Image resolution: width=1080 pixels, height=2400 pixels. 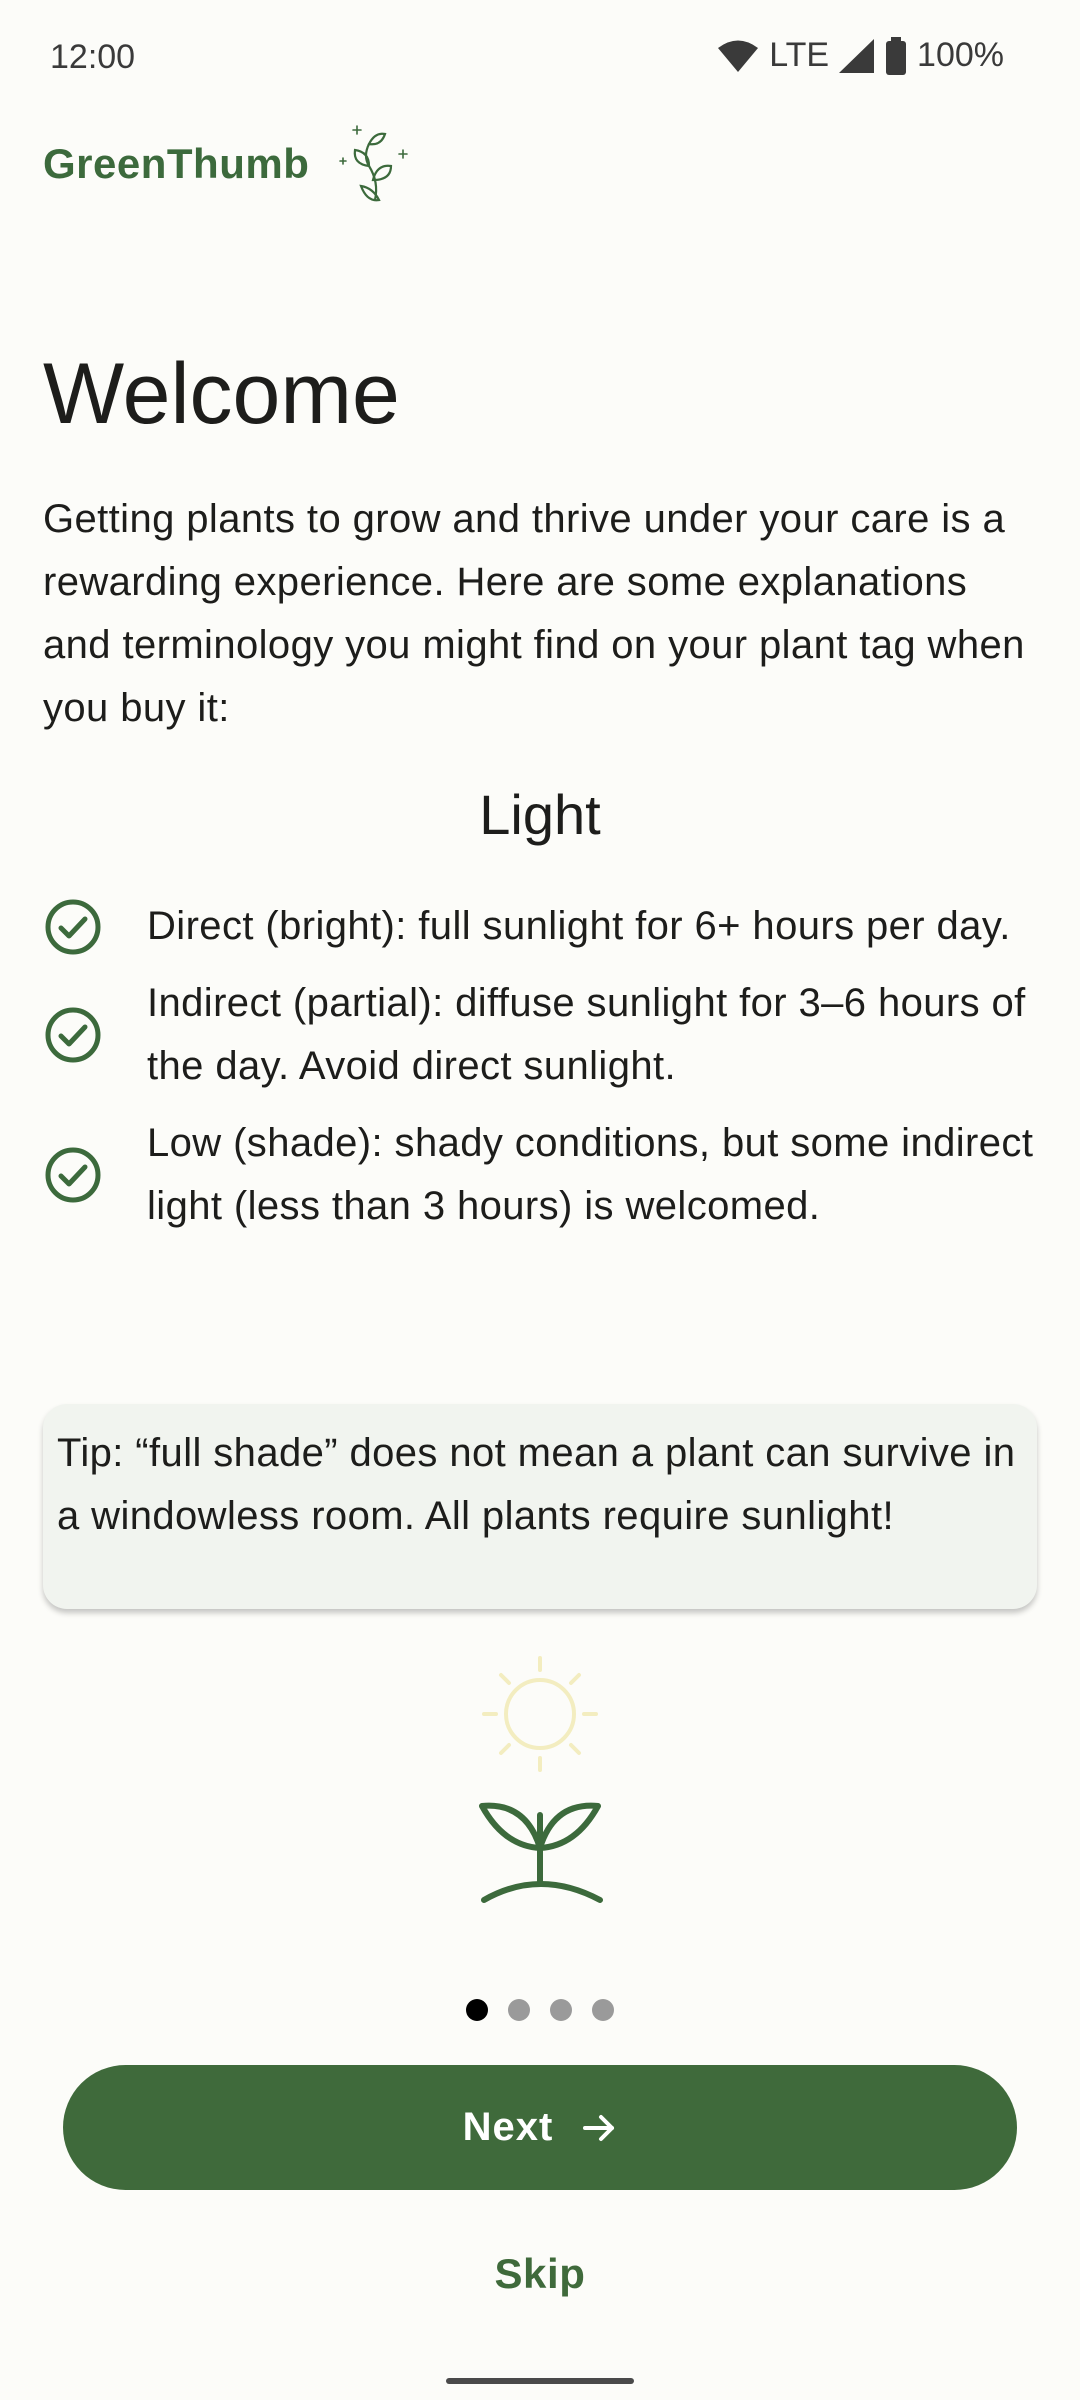 I want to click on gesture-nav-handle, so click(x=540, y=2381).